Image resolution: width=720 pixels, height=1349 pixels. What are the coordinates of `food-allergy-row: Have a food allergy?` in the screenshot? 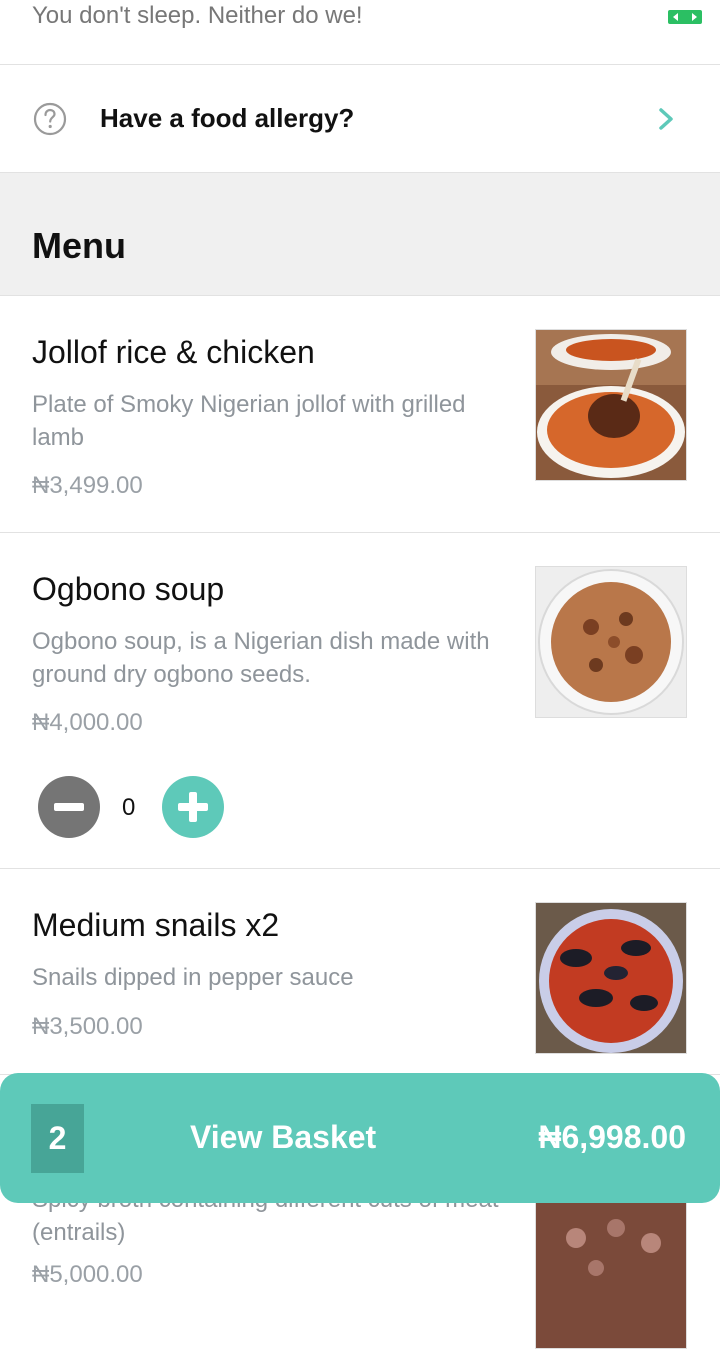 It's located at (360, 119).